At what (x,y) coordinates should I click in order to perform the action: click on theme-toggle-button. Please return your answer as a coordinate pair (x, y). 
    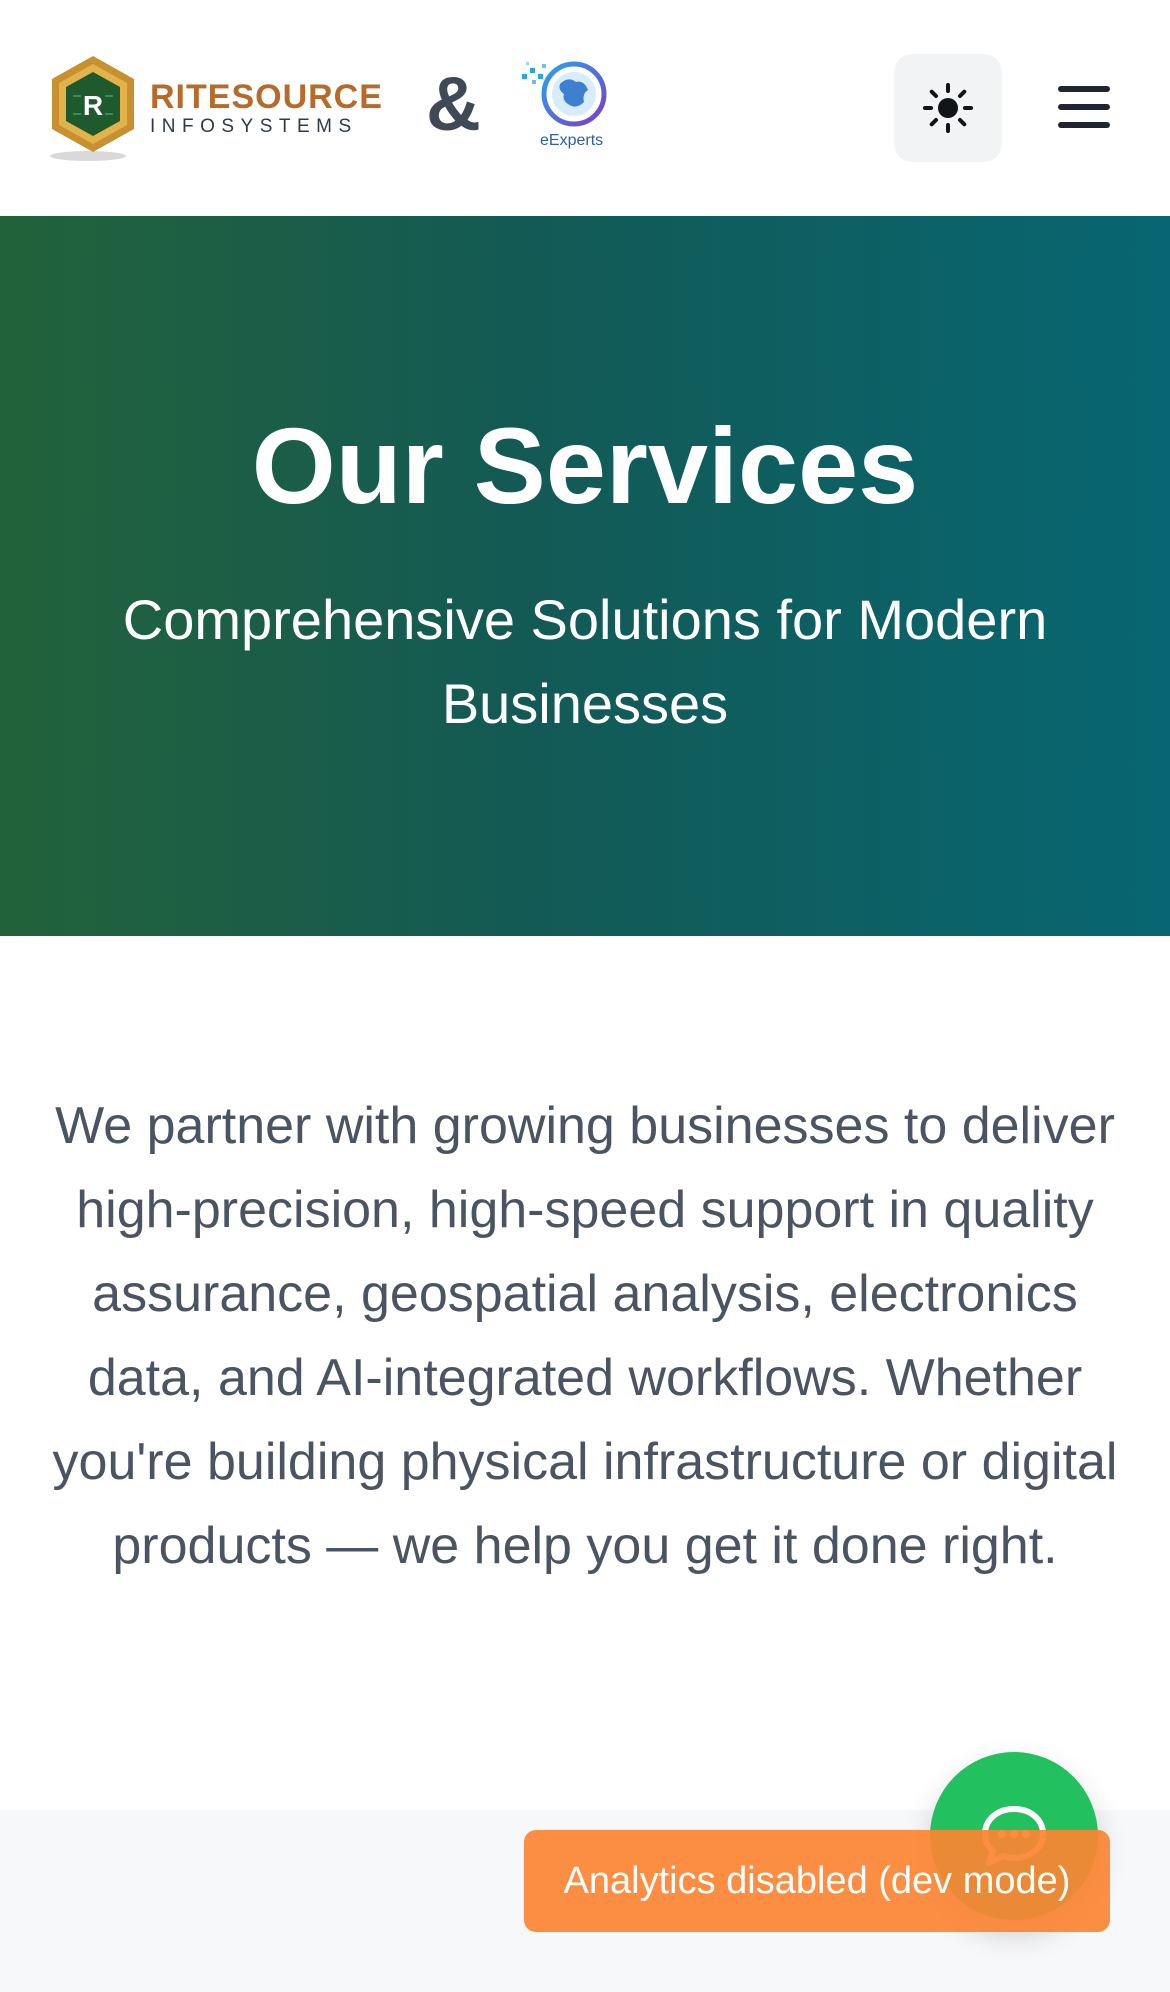
    Looking at the image, I should click on (948, 108).